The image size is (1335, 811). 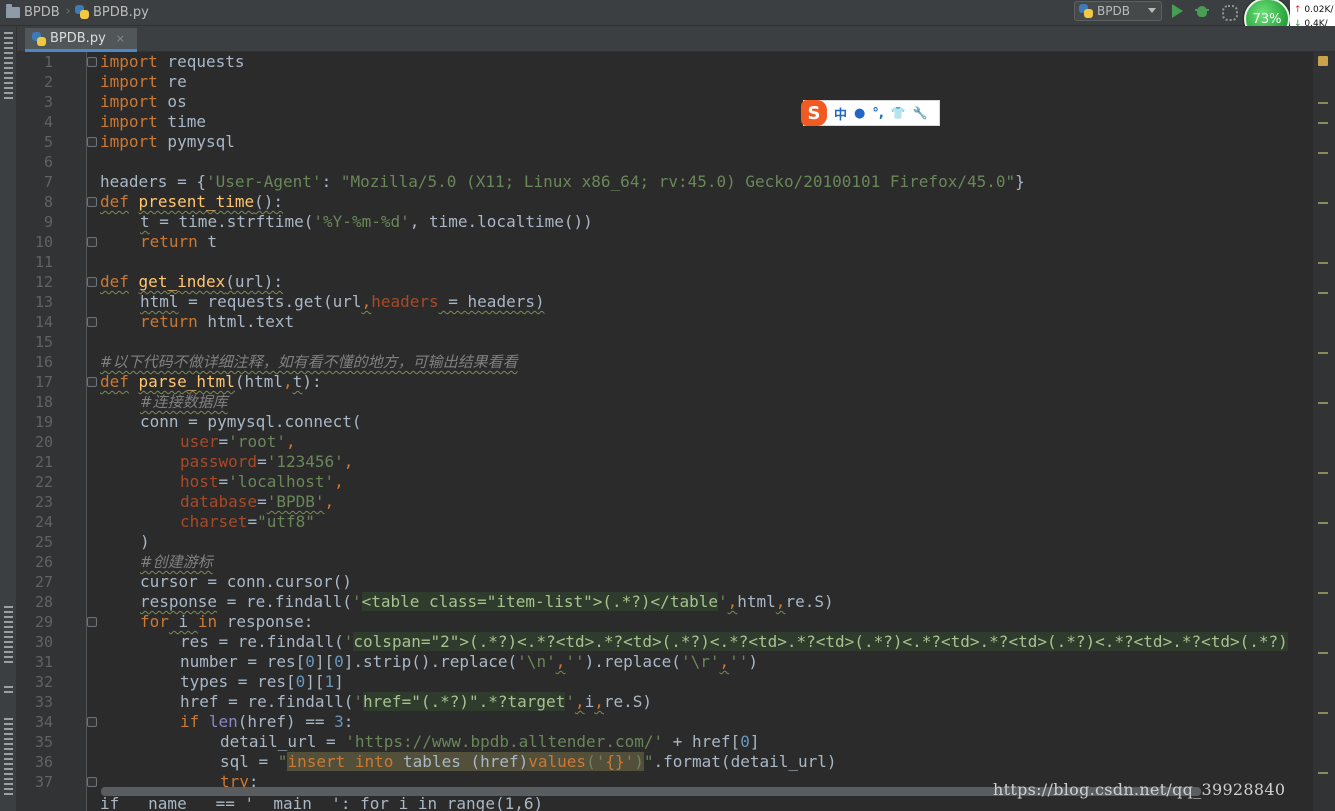 I want to click on line-number: 8, so click(x=35, y=202).